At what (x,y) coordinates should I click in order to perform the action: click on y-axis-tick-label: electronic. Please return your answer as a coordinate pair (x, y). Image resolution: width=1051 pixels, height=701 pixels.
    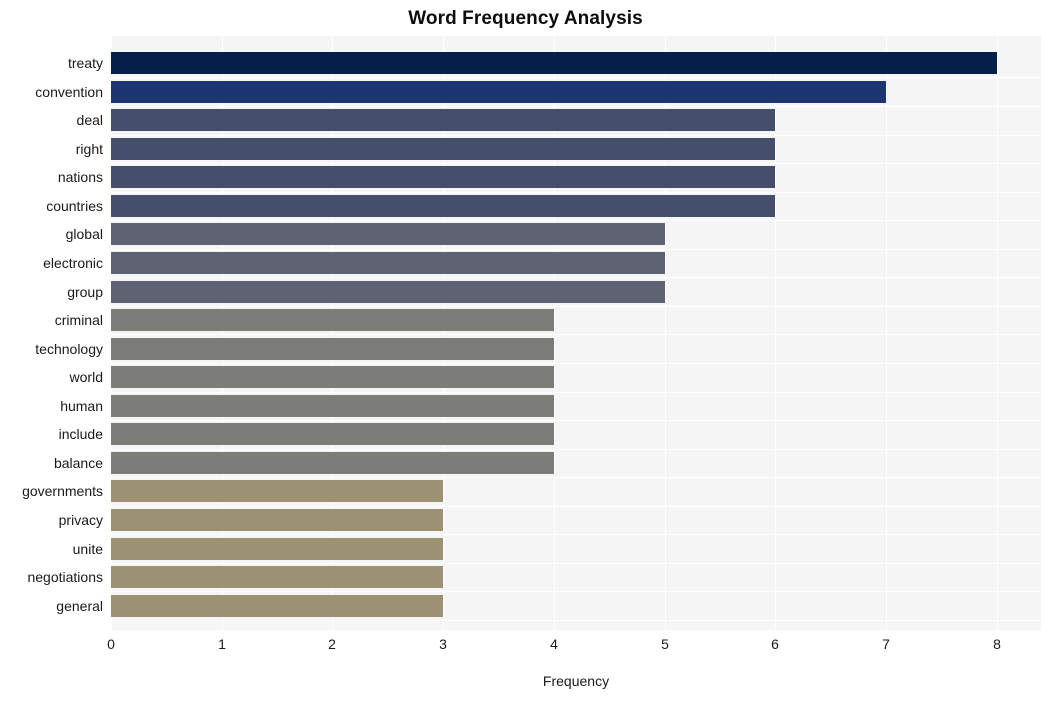
    Looking at the image, I should click on (73, 263).